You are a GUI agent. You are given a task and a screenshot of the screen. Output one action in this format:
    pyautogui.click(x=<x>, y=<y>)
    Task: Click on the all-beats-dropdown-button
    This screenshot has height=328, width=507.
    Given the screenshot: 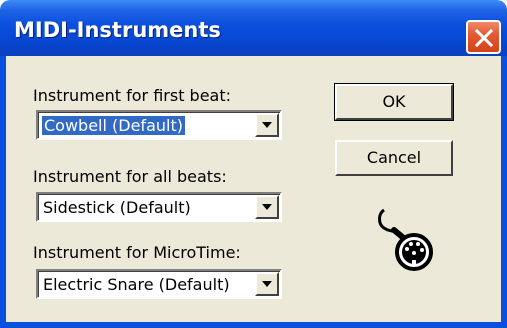 What is the action you would take?
    pyautogui.click(x=267, y=207)
    